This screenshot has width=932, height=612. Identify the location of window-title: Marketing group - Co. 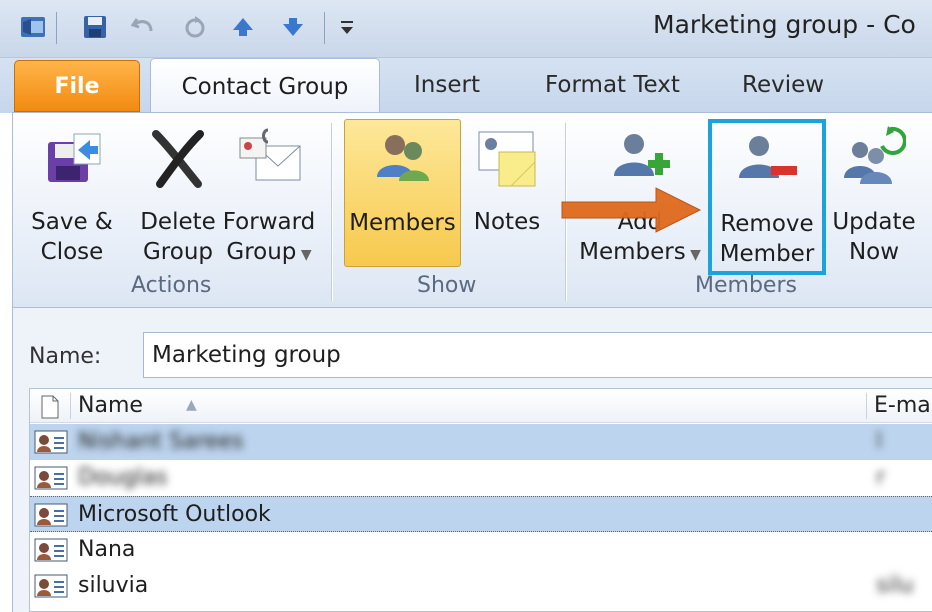
(784, 24).